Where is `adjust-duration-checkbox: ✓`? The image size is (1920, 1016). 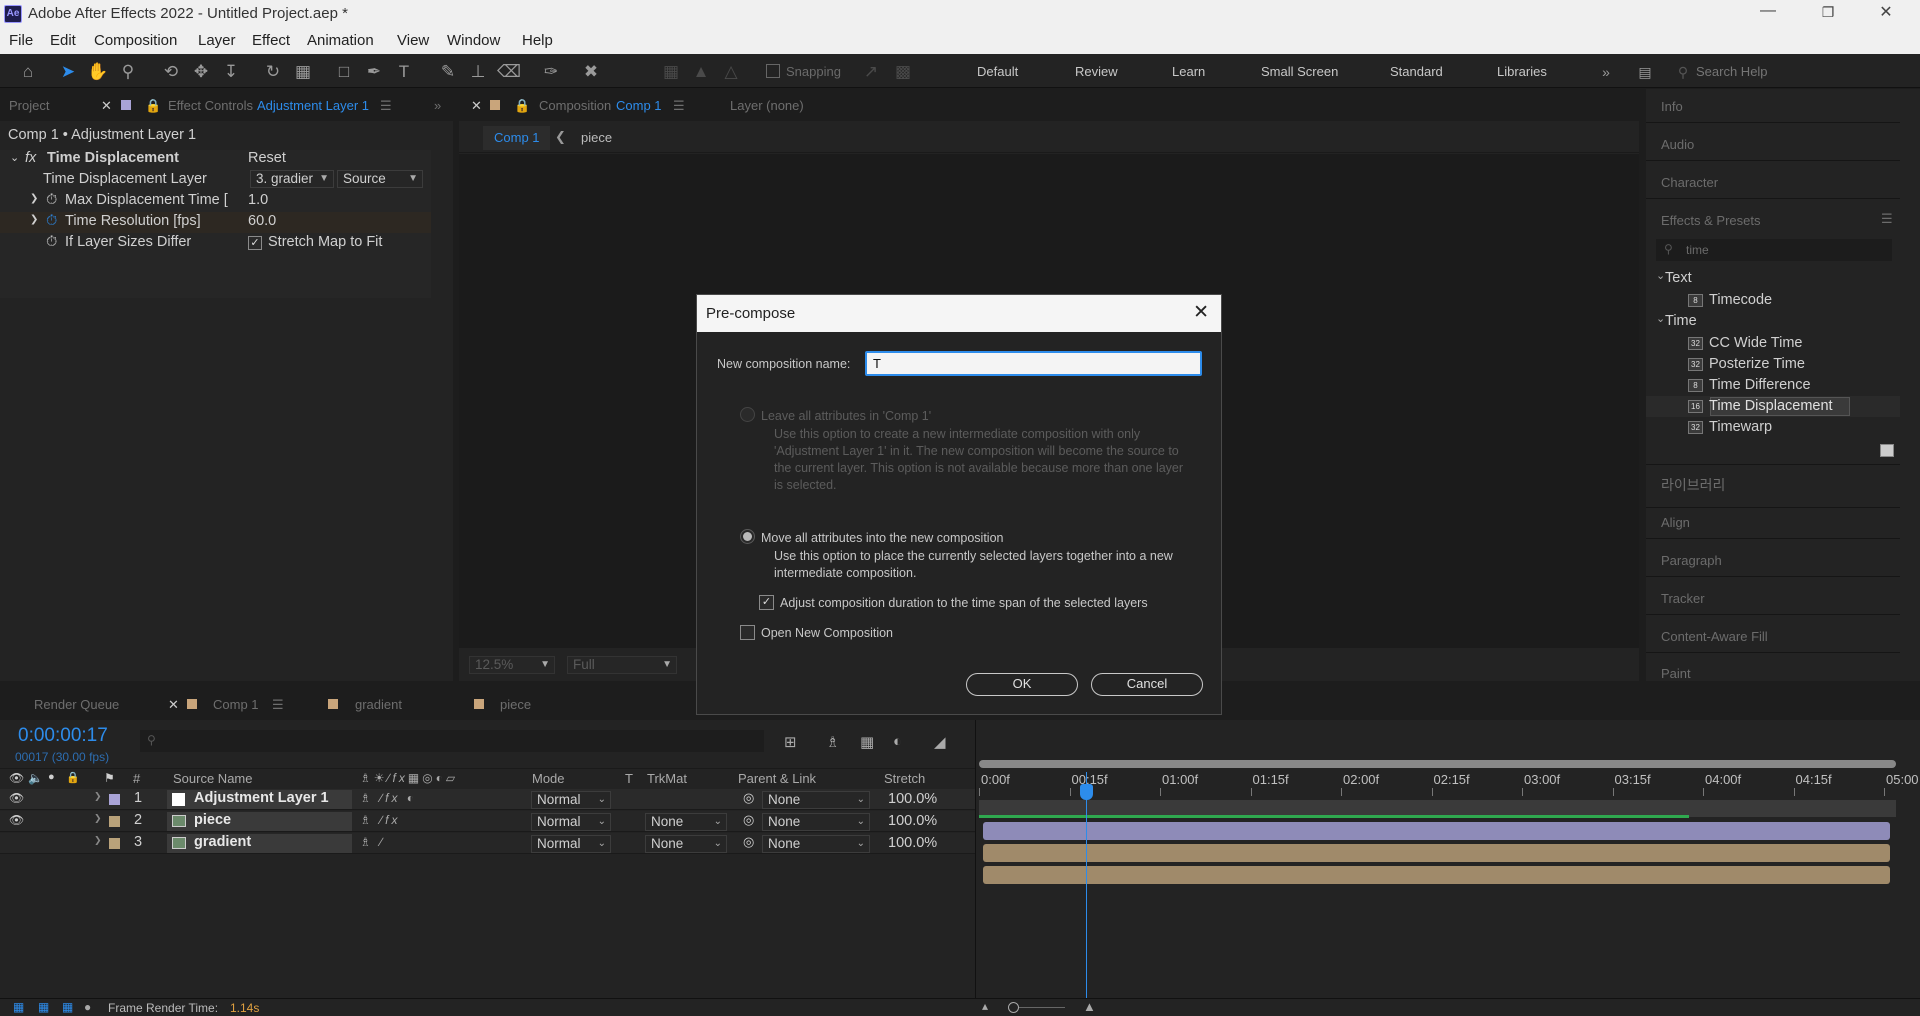 adjust-duration-checkbox: ✓ is located at coordinates (766, 602).